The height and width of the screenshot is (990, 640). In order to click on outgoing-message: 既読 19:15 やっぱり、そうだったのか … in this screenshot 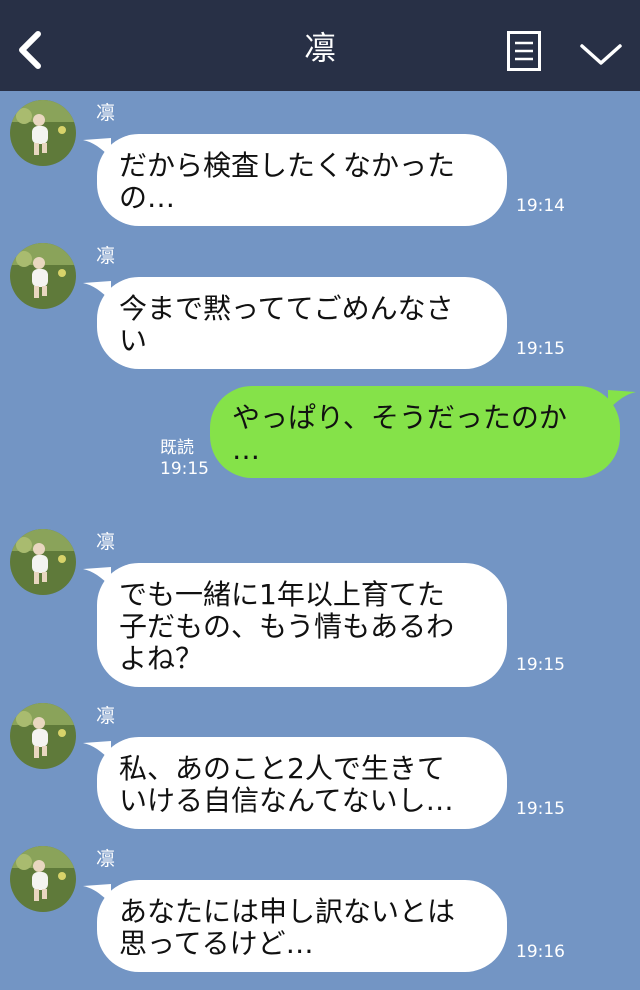, I will do `click(320, 436)`.